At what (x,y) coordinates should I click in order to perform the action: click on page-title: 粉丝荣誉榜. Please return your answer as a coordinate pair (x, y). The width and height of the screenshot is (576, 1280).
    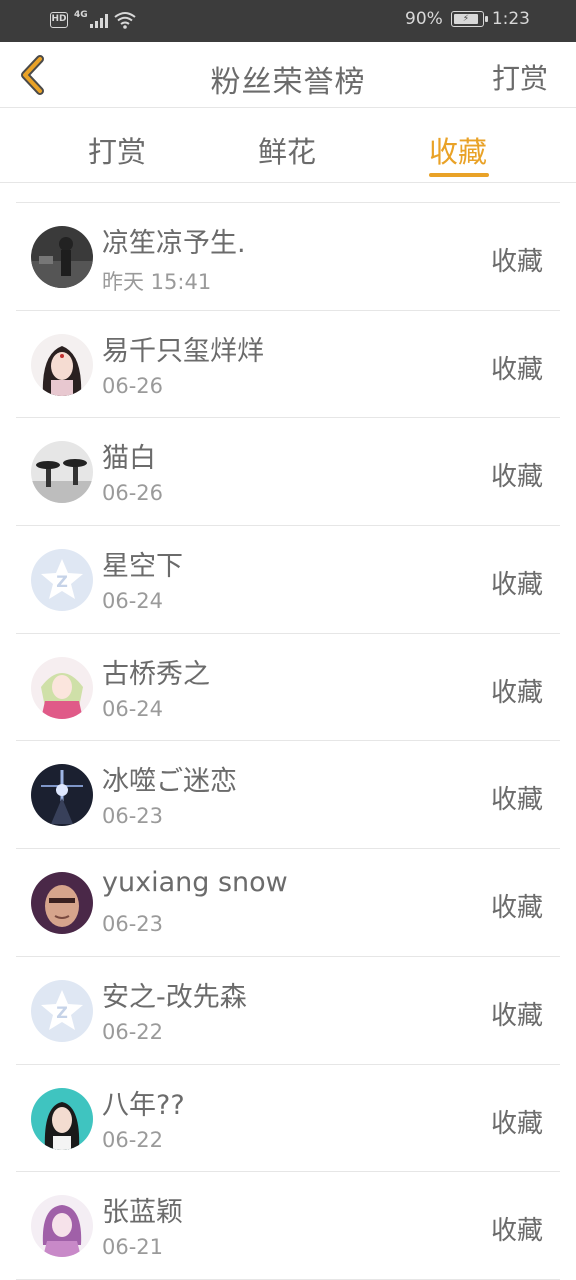
    Looking at the image, I should click on (288, 82).